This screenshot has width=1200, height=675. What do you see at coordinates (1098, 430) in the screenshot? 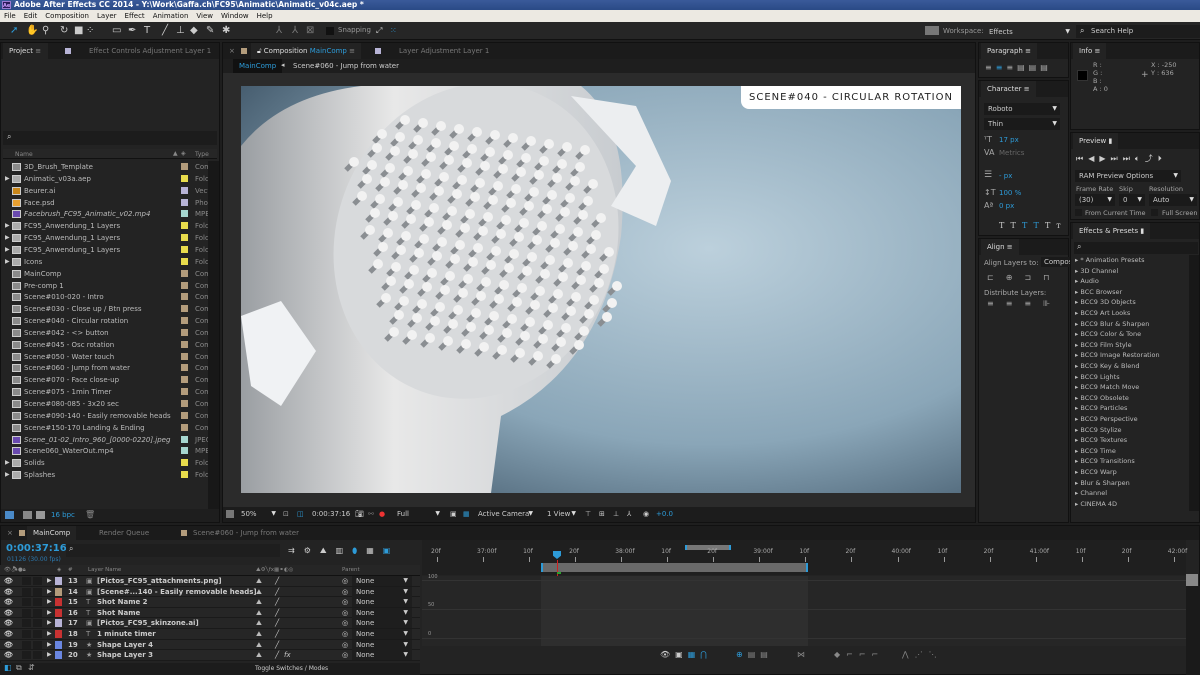
I see `effect-category: ▸ BCC9 Stylize` at bounding box center [1098, 430].